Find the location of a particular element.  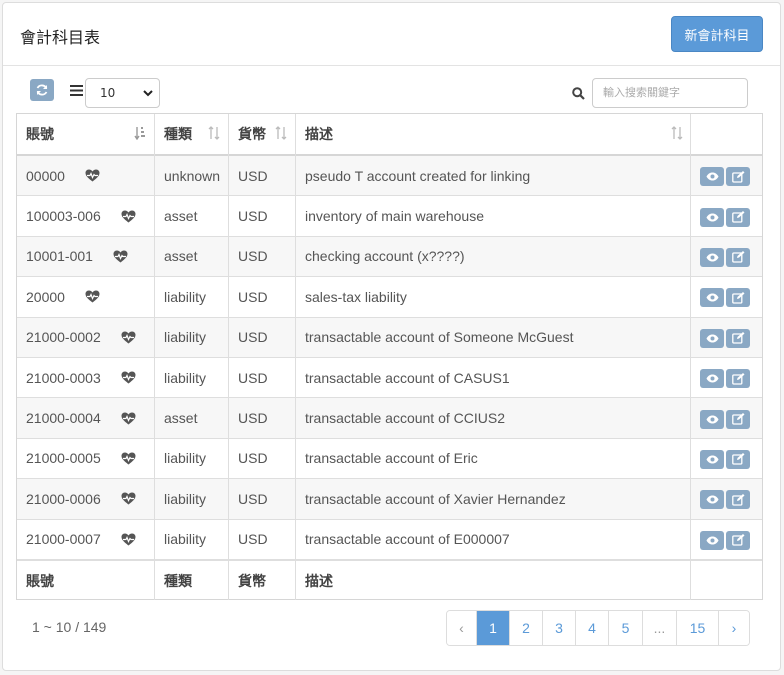

new-account-button: 新會計科目 is located at coordinates (717, 34).